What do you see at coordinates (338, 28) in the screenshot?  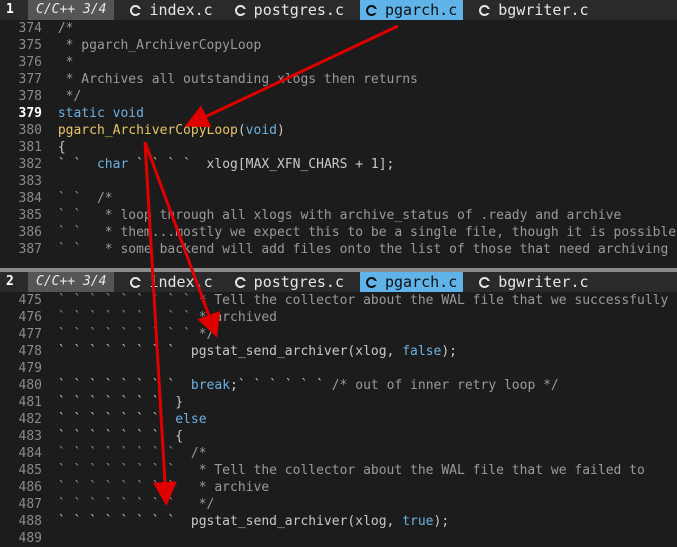 I see `code-line: 374 /*` at bounding box center [338, 28].